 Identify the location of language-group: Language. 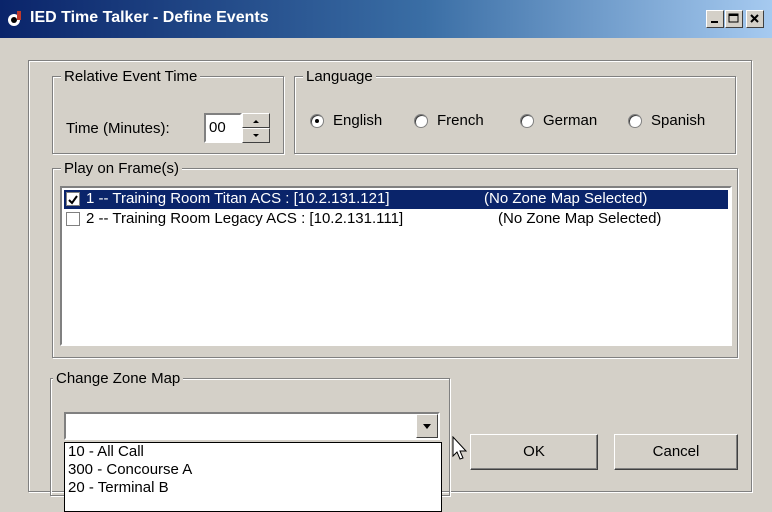
(515, 111).